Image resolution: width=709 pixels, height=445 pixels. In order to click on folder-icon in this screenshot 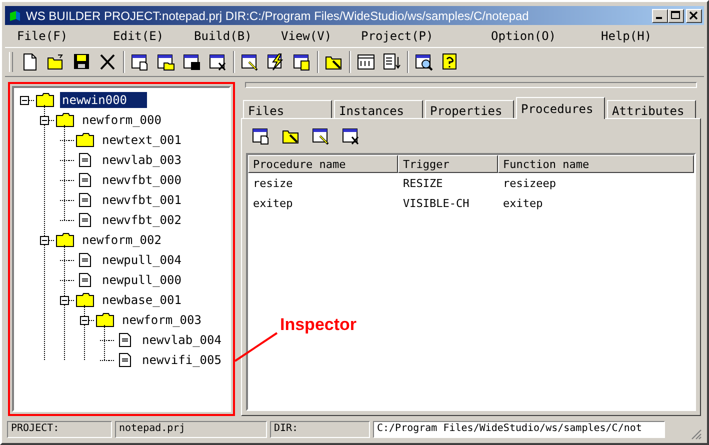, I will do `click(85, 140)`.